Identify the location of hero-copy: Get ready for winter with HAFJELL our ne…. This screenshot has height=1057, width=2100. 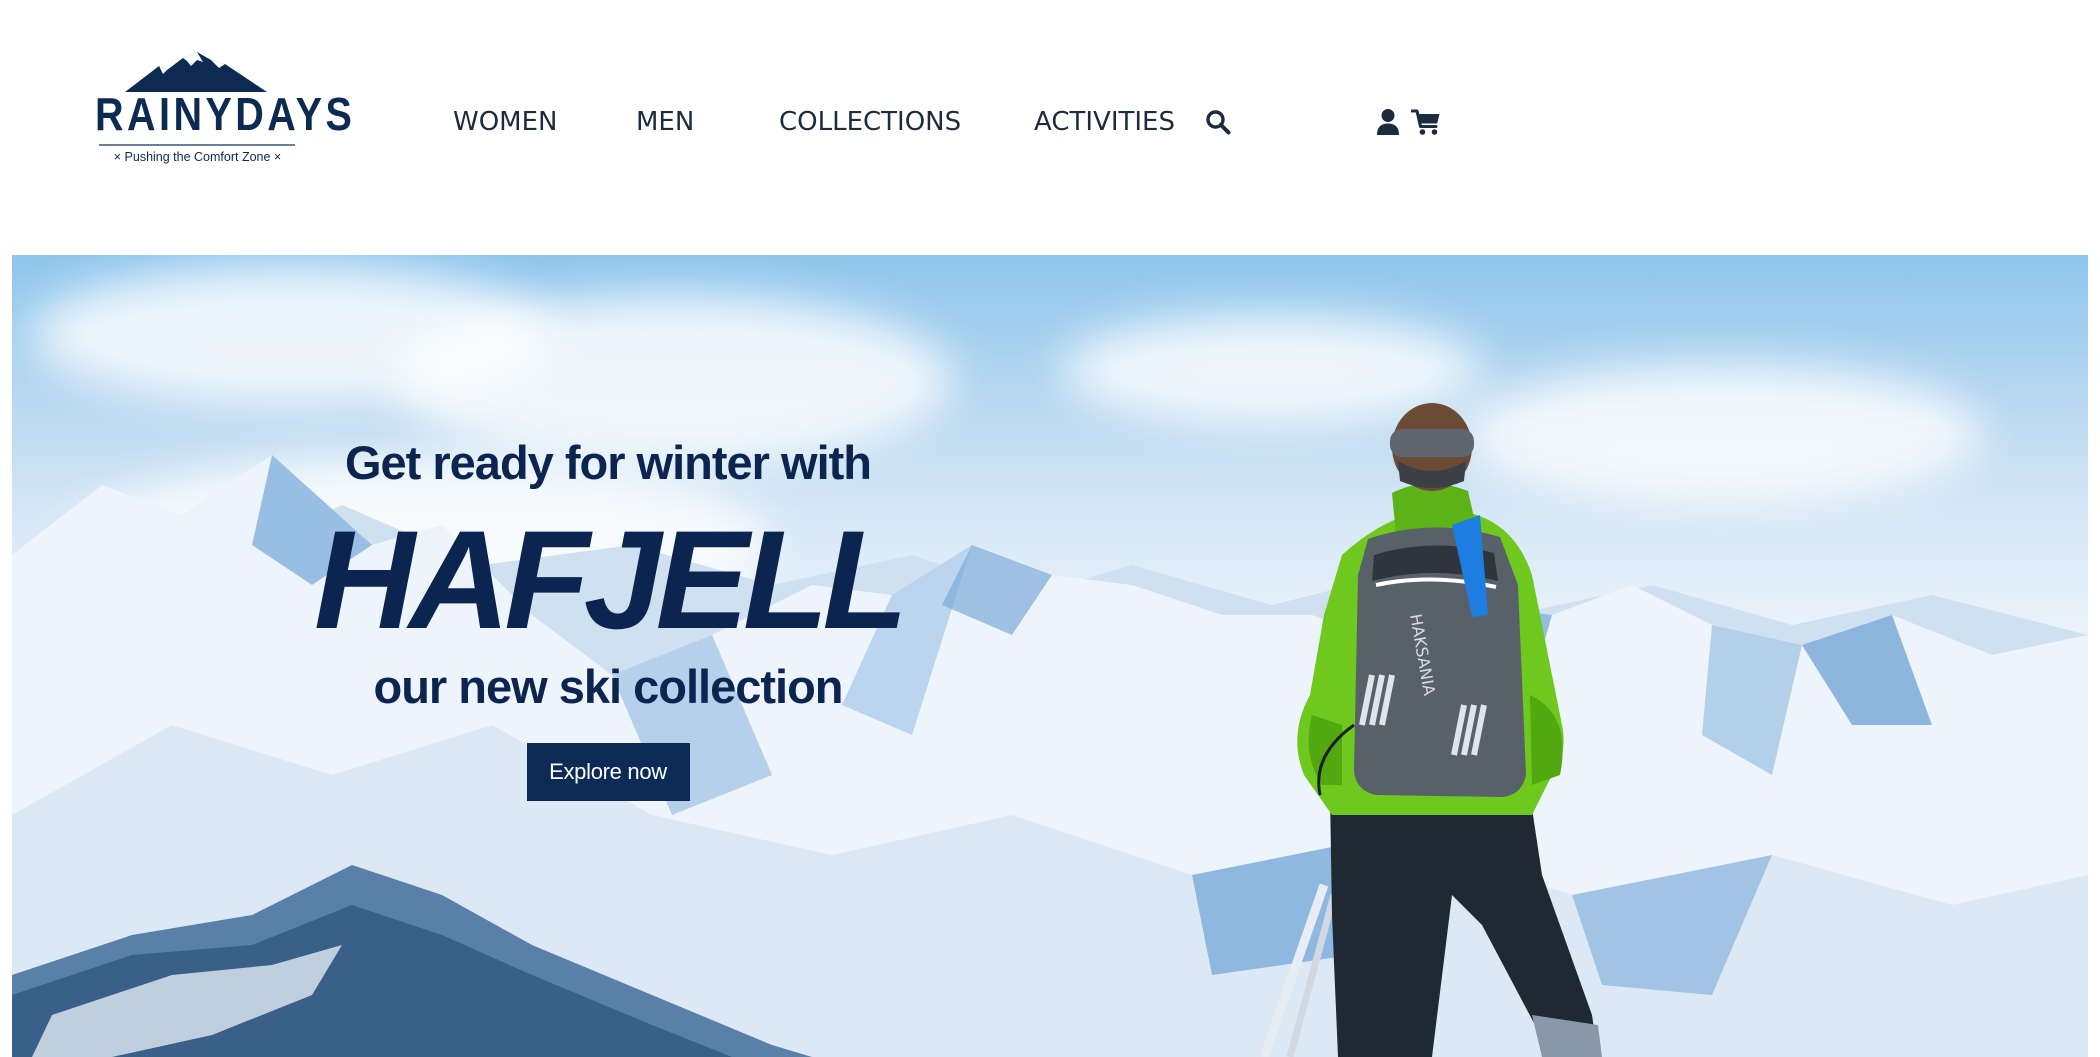
(608, 618).